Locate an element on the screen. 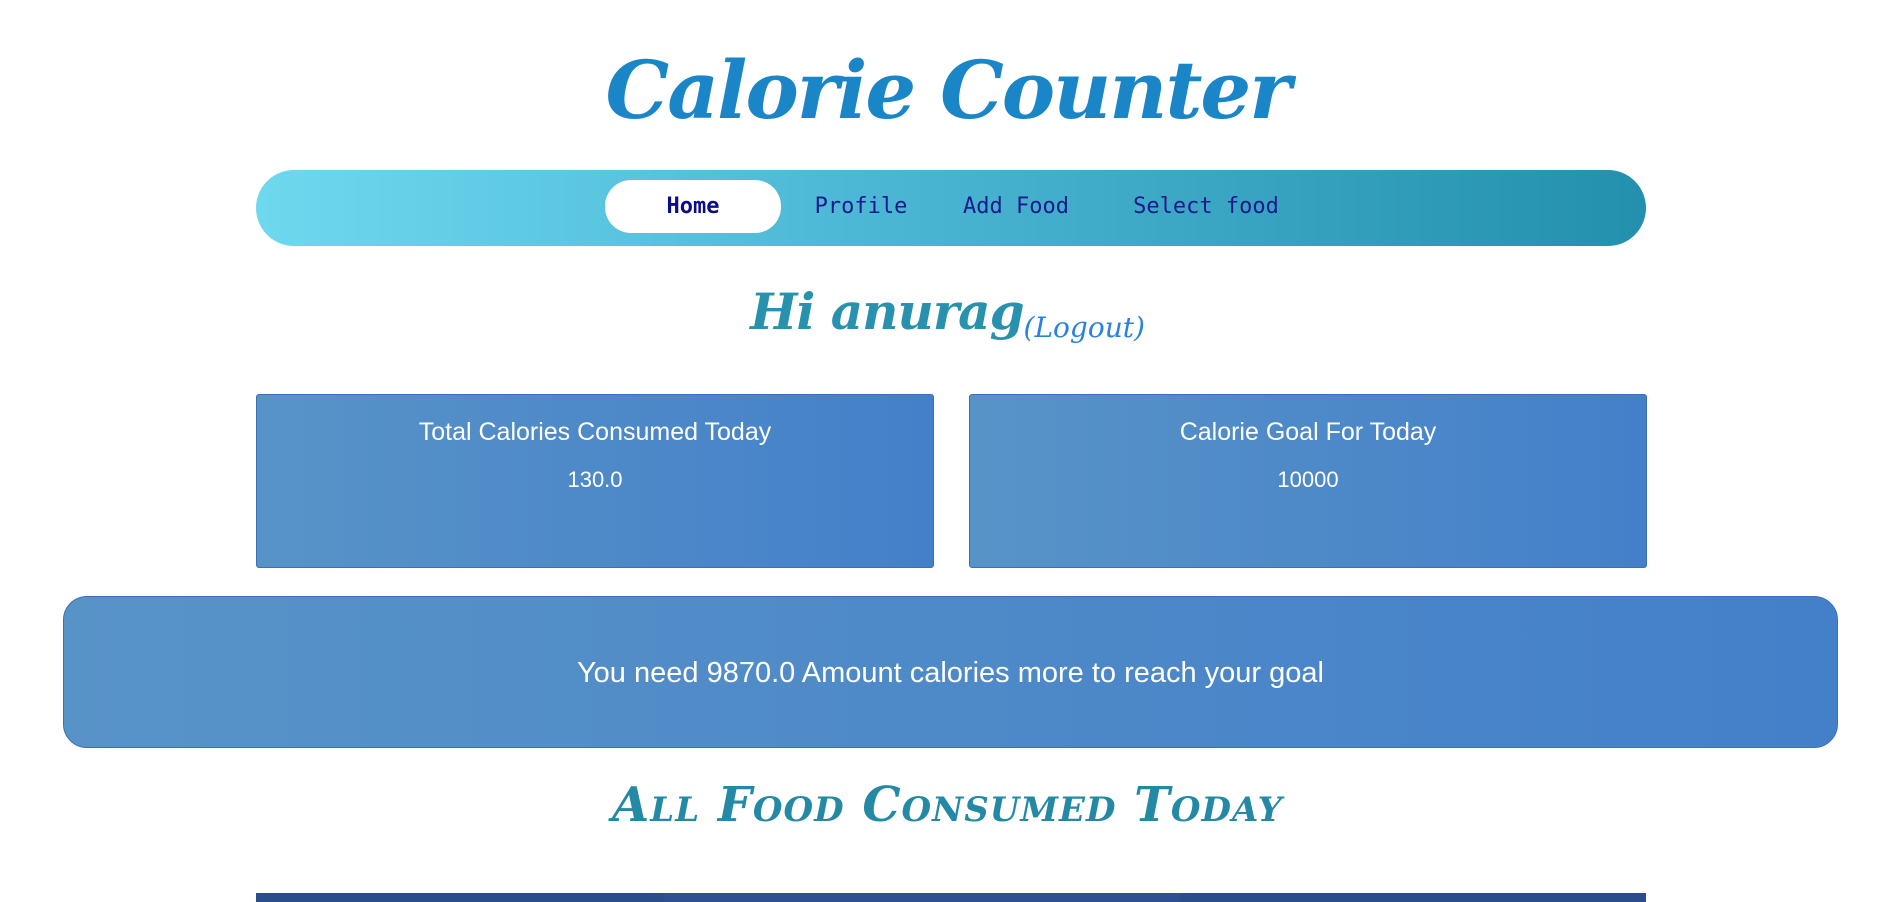 Image resolution: width=1895 pixels, height=902 pixels. nav-bar: Home Profile Add Food Select food is located at coordinates (951, 208).